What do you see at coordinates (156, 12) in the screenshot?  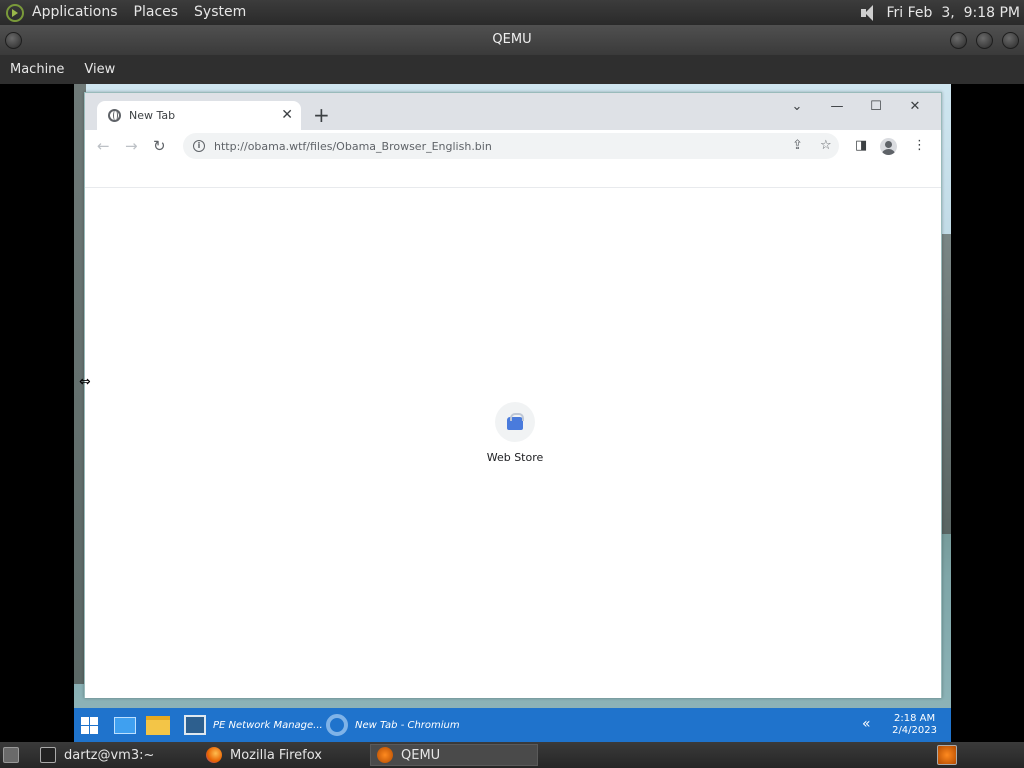 I see `menu-places: Places` at bounding box center [156, 12].